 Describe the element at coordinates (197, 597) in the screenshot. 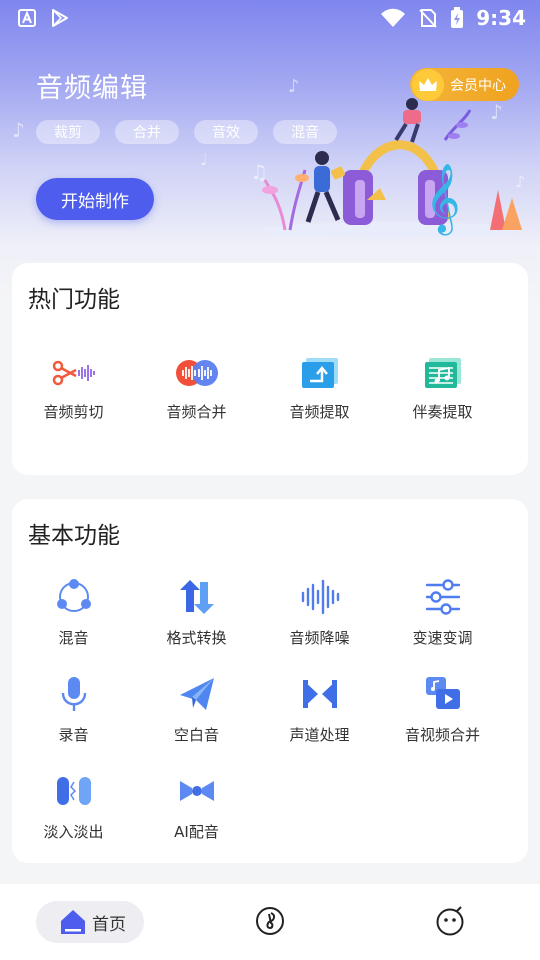

I see `convert-arrows-icon` at that location.